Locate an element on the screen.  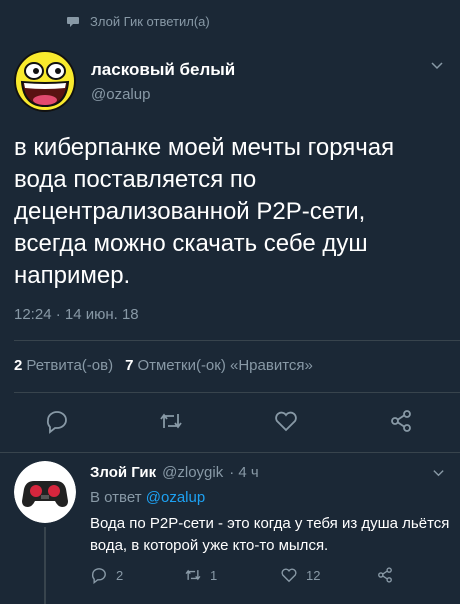
reply-retweet-button: 1 is located at coordinates (200, 575).